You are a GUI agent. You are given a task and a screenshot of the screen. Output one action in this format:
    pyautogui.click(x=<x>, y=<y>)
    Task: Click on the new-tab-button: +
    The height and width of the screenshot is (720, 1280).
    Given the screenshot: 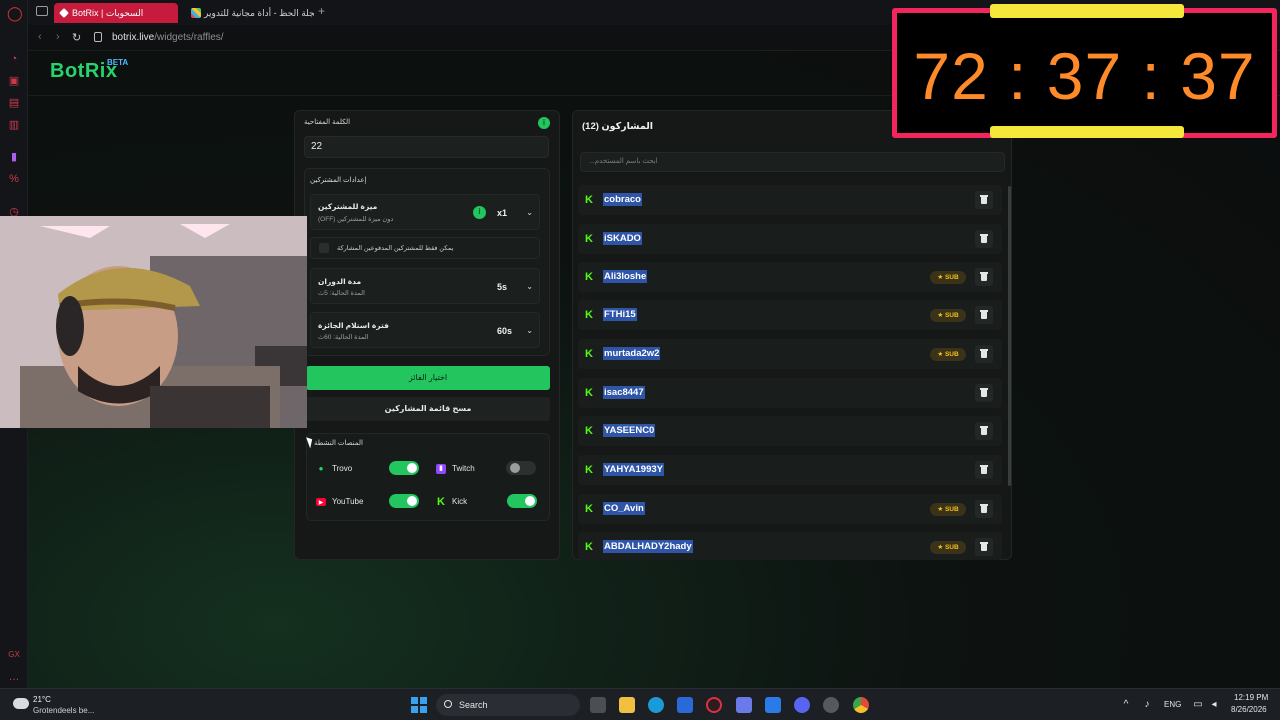 What is the action you would take?
    pyautogui.click(x=321, y=11)
    